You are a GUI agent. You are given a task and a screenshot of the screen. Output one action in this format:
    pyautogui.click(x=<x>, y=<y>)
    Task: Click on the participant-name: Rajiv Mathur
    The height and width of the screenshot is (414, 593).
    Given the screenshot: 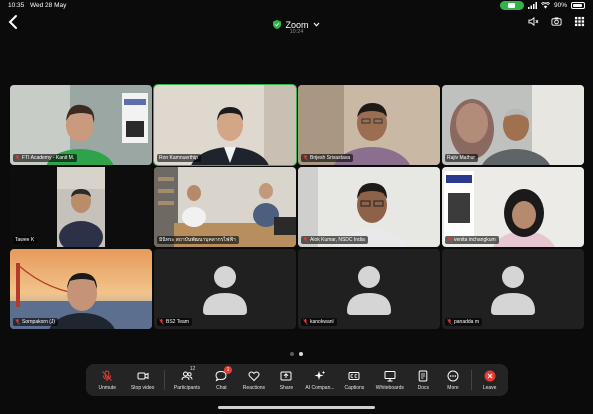 What is the action you would take?
    pyautogui.click(x=461, y=158)
    